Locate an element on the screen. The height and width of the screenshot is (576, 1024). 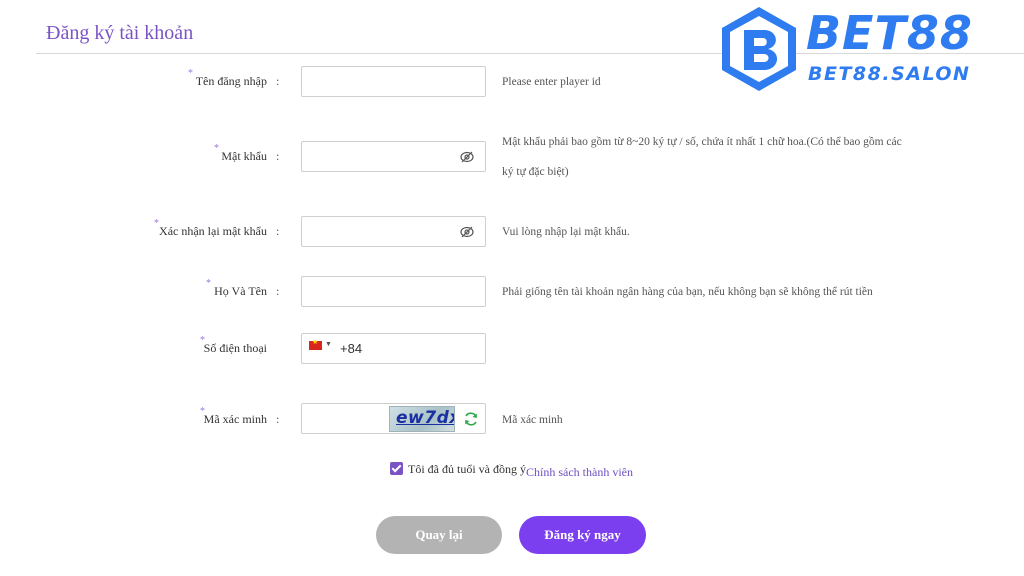
username-label: * Tên đăng nhập is located at coordinates (227, 78).